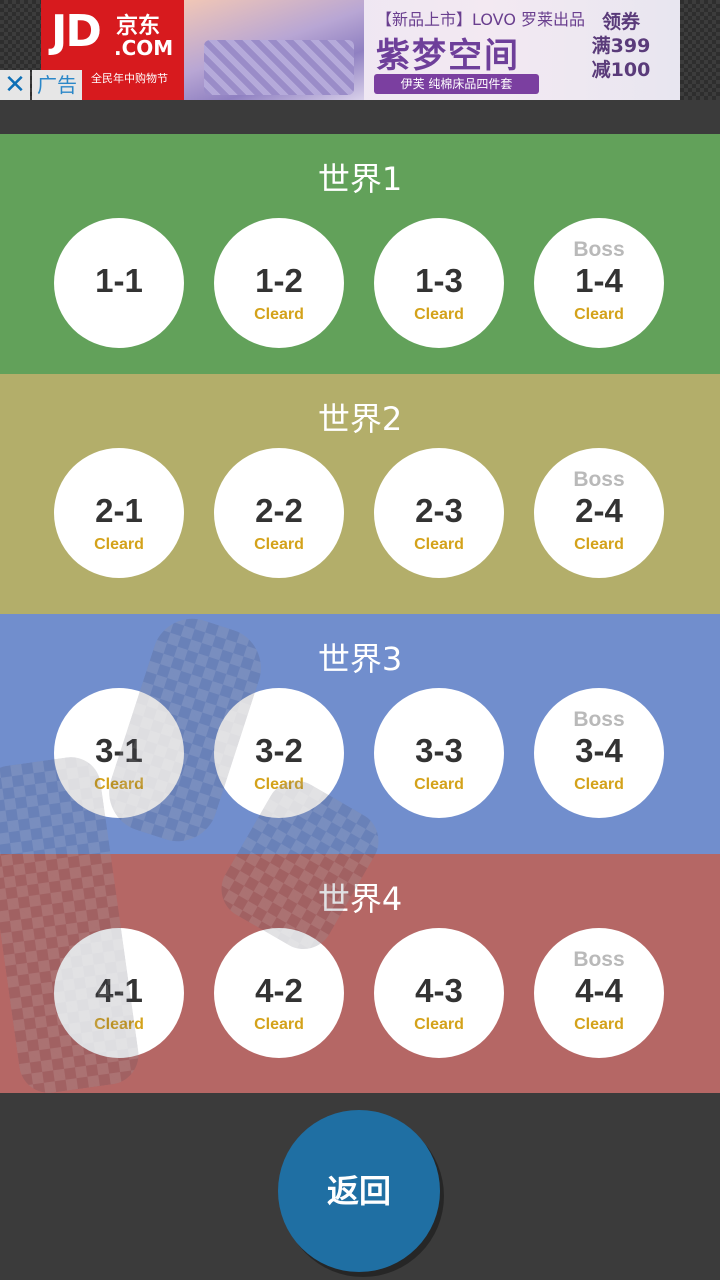  I want to click on stage-button-3-4: Boss 3-4 Cleard, so click(599, 753).